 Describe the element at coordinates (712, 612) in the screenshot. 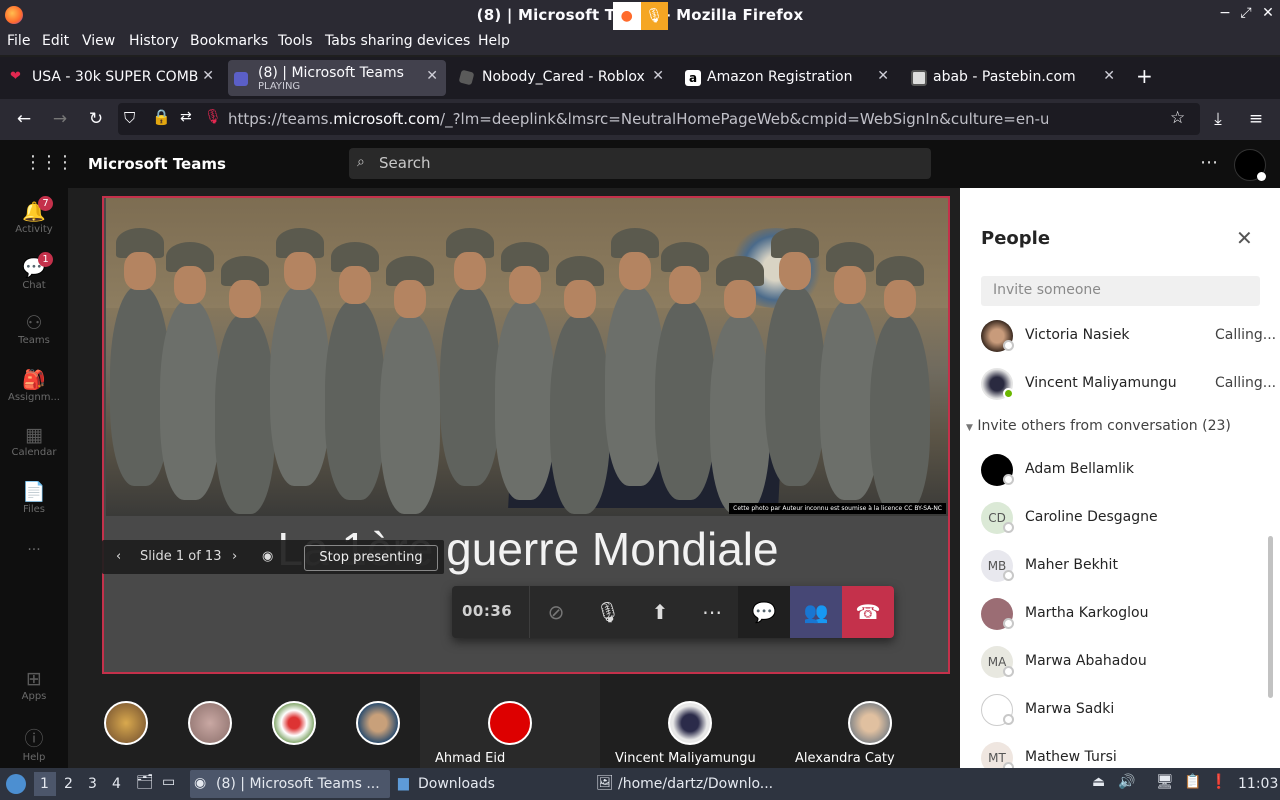

I see `more-actions-icon: ⋯` at that location.